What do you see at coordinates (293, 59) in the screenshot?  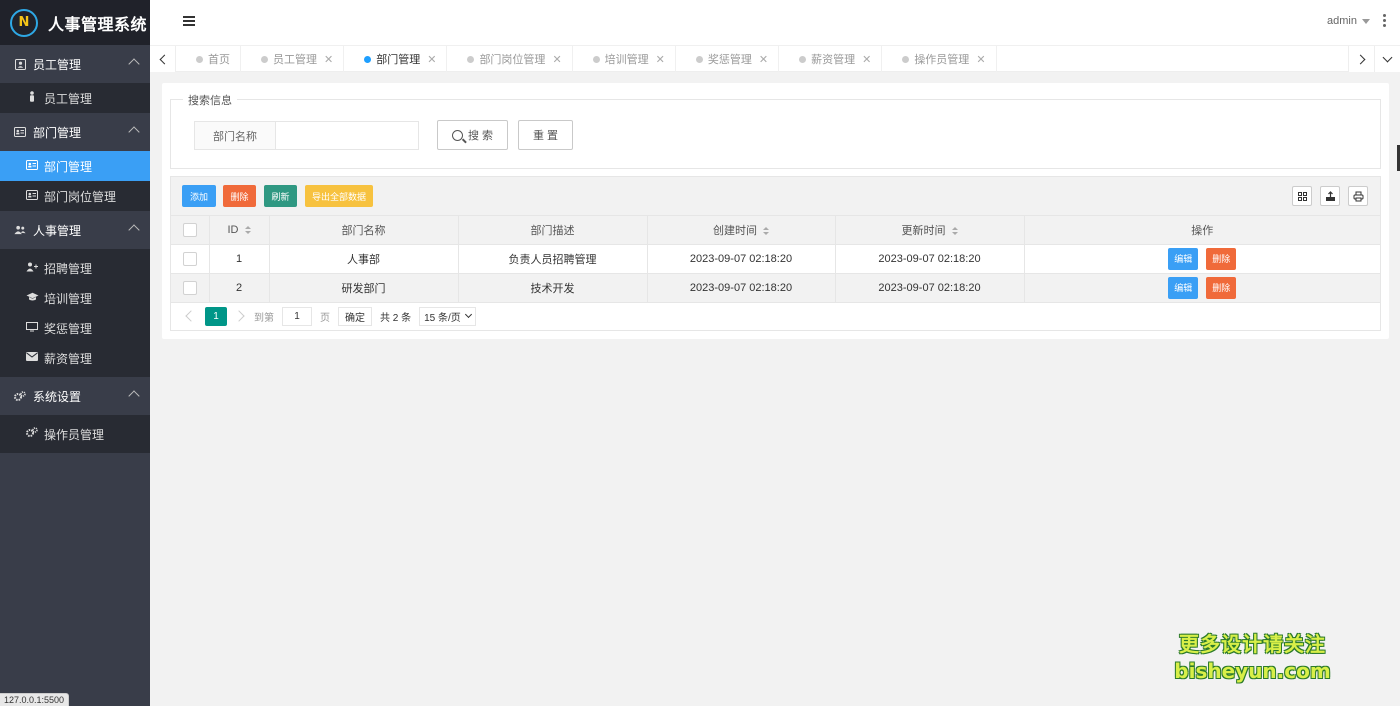 I see `tab-employee: 员工管理 ✕` at bounding box center [293, 59].